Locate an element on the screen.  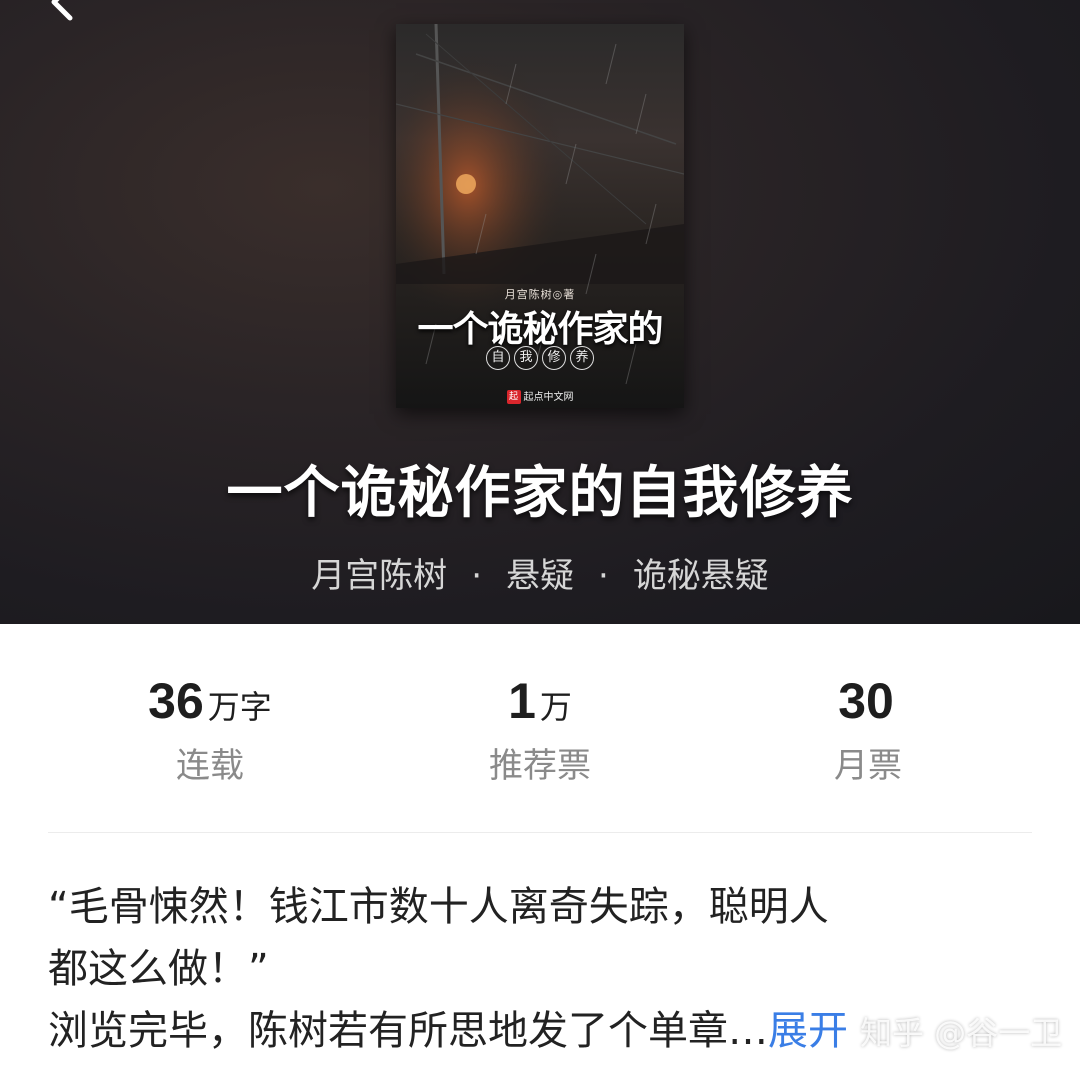
cover-subtitle-char: 养 is located at coordinates (582, 358).